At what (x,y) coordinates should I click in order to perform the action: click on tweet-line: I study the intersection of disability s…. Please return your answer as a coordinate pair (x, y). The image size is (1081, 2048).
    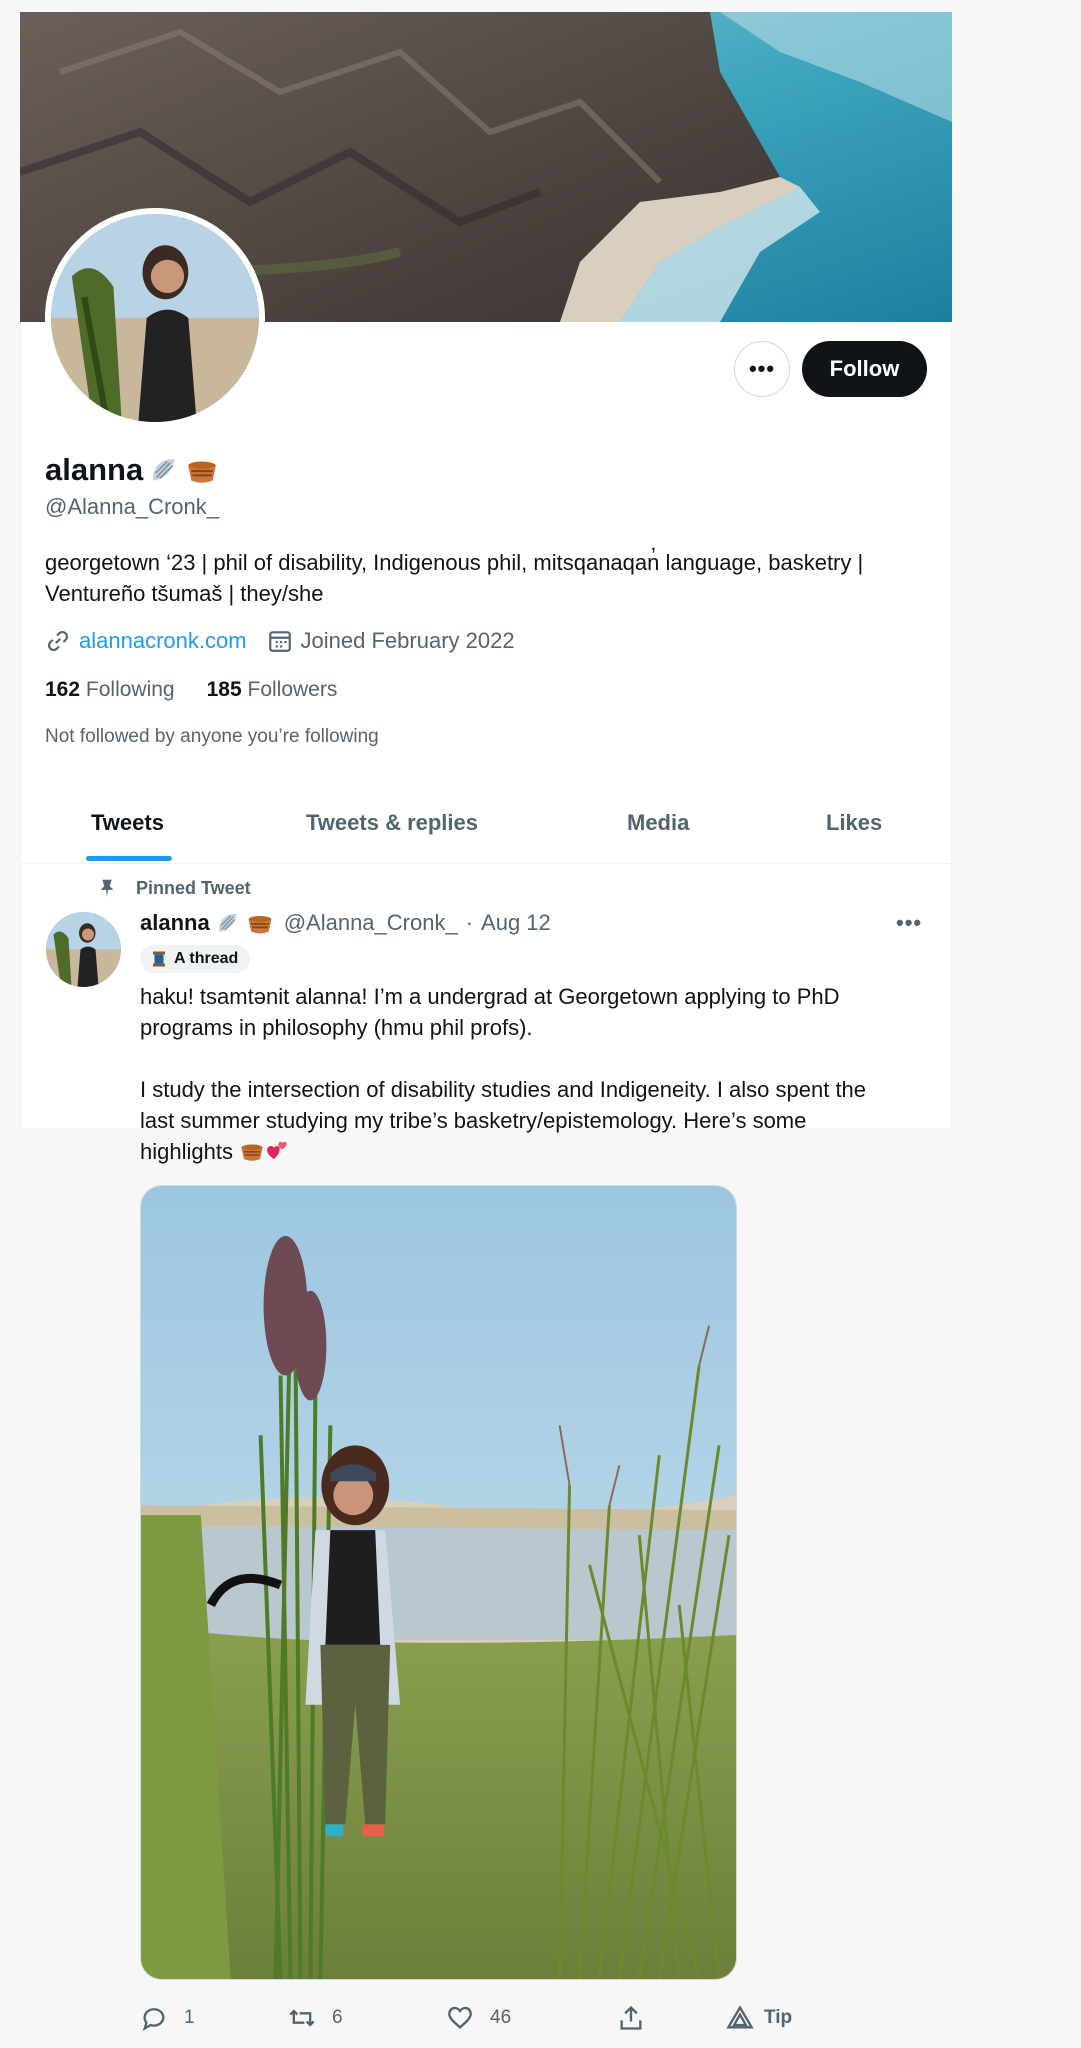
    Looking at the image, I should click on (503, 1089).